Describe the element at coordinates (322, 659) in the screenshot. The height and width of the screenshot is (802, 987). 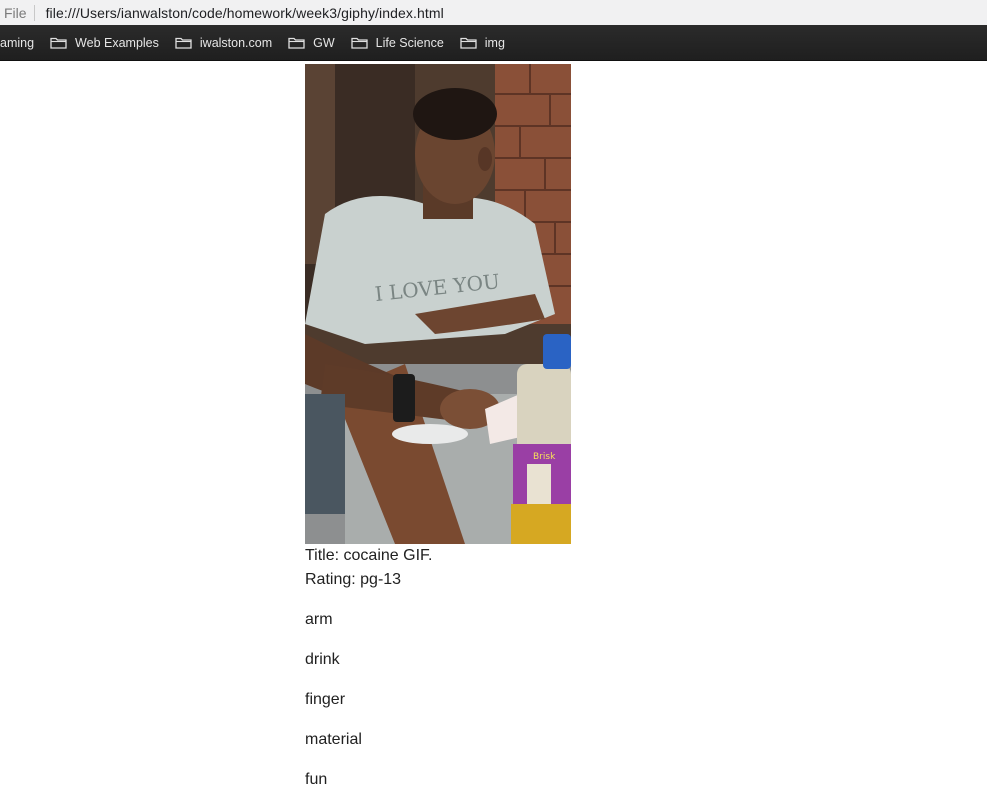
I see `tag-item: drink` at that location.